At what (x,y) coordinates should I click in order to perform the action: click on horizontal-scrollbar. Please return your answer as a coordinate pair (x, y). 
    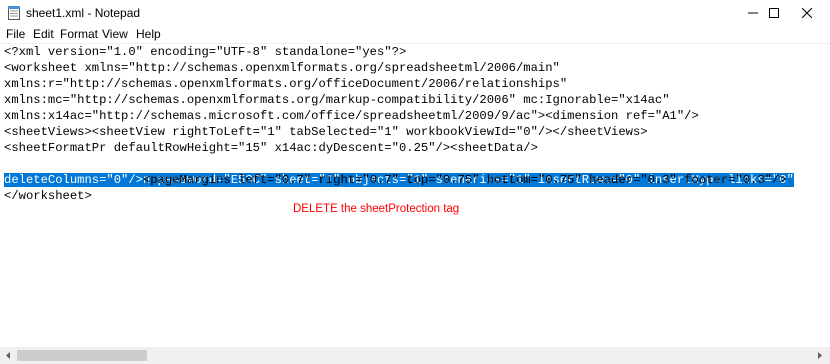
    Looking at the image, I should click on (415, 355).